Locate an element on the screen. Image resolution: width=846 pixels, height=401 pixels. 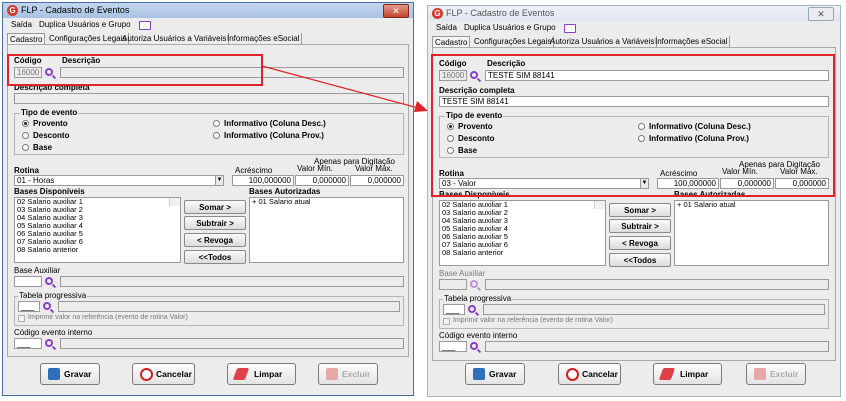
revoga-button: < Revoga is located at coordinates (640, 243).